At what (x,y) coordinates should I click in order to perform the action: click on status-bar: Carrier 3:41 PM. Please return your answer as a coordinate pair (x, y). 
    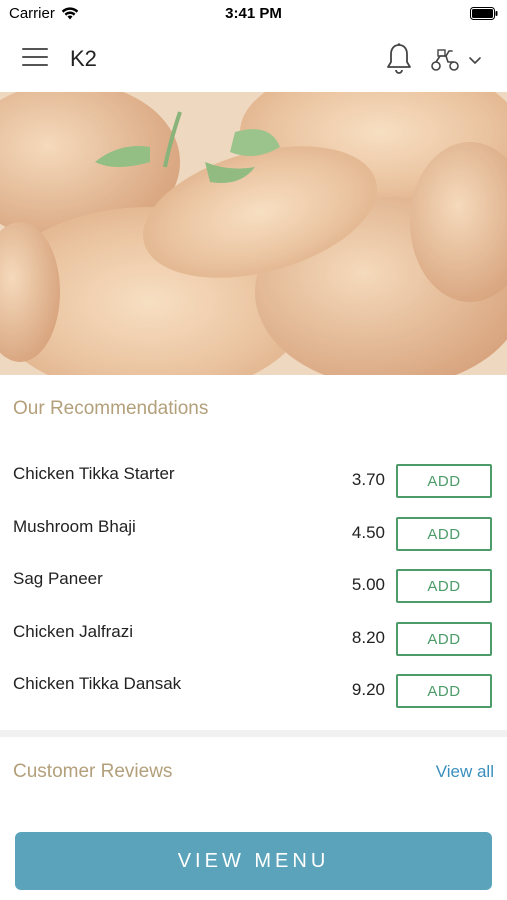
    Looking at the image, I should click on (253, 14).